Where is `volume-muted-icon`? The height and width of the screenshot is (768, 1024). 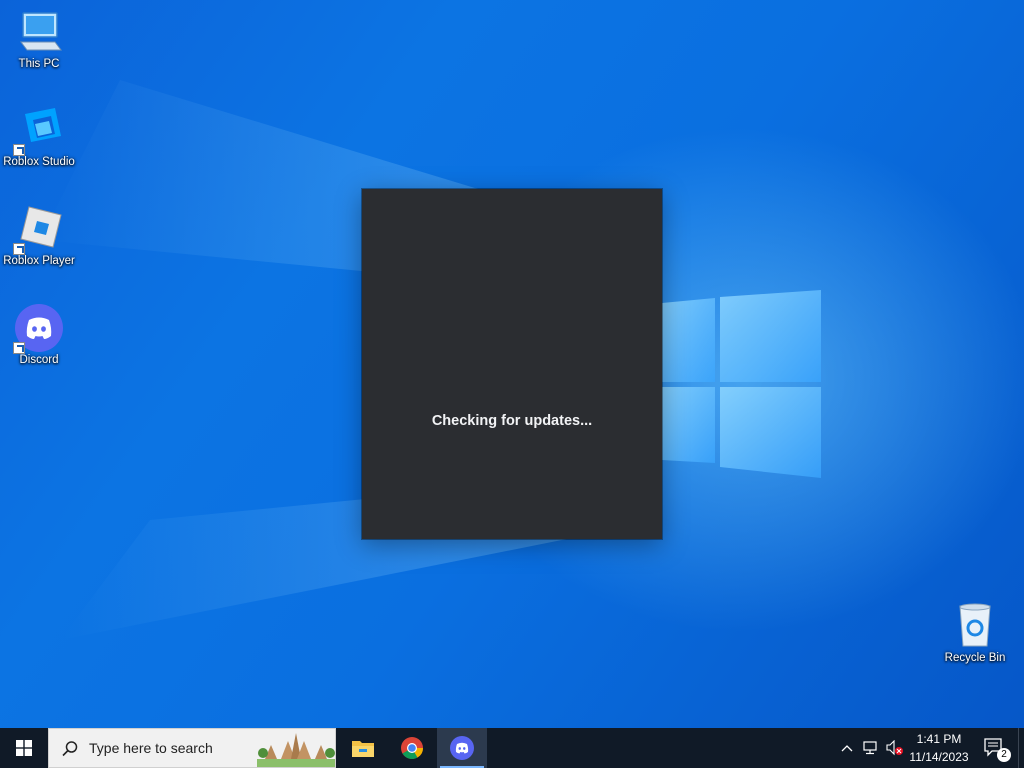 volume-muted-icon is located at coordinates (894, 748).